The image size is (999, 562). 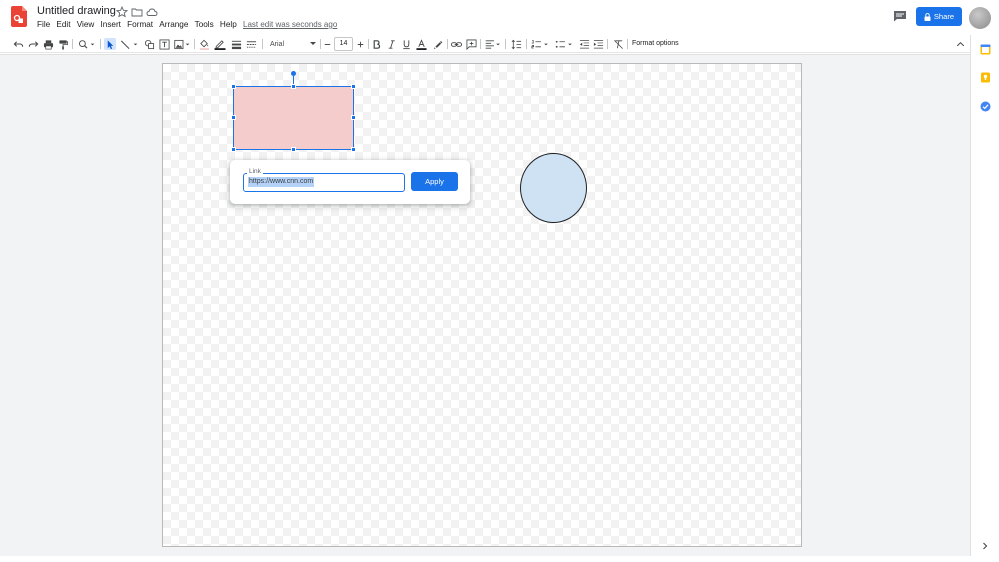 I want to click on cloud-status-icon, so click(x=152, y=12).